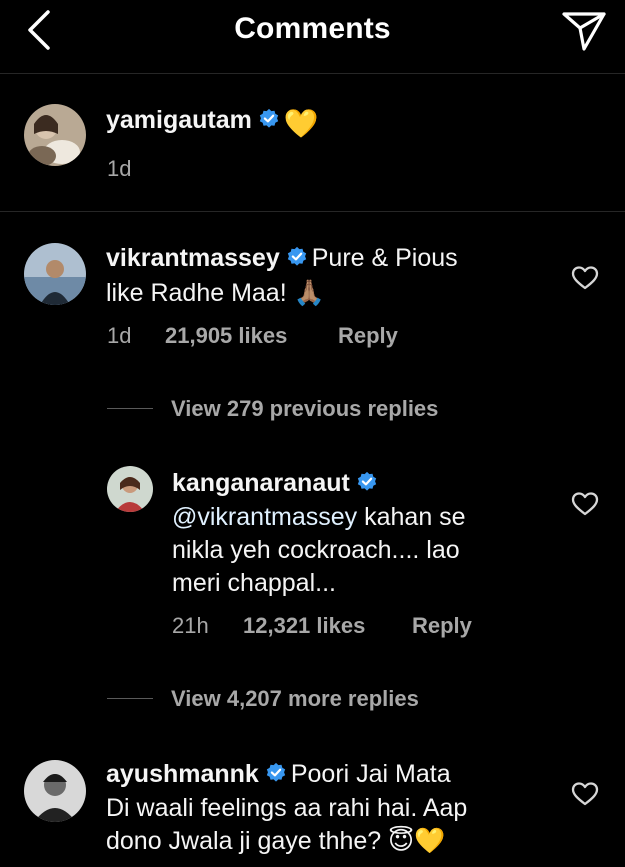  I want to click on reply-time: 21h, so click(190, 625).